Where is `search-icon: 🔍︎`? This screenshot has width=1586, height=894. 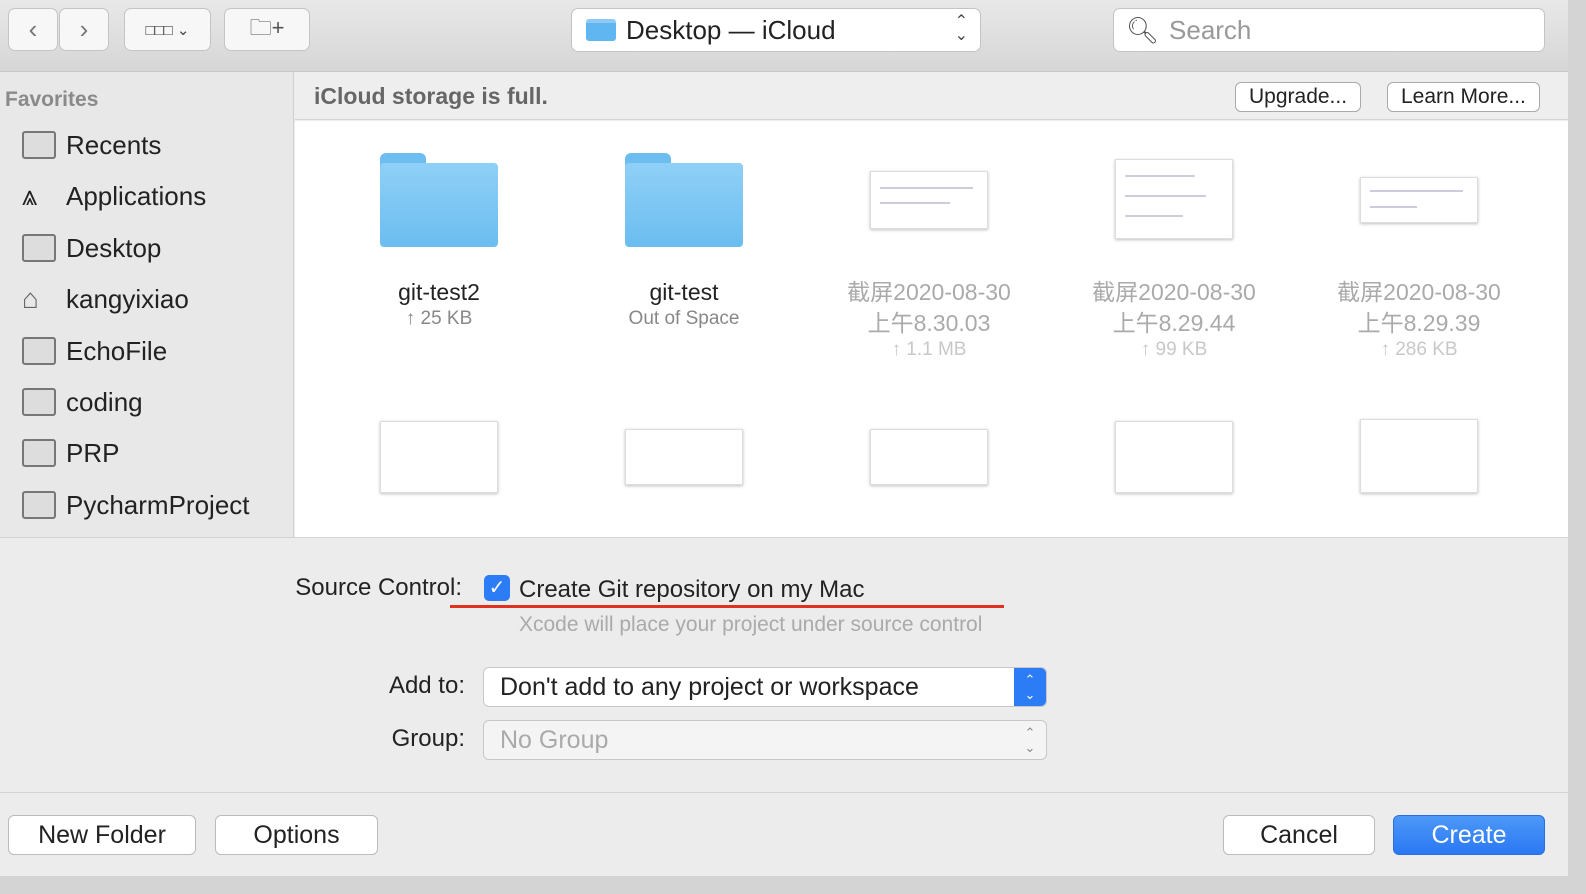 search-icon: 🔍︎ is located at coordinates (1143, 29).